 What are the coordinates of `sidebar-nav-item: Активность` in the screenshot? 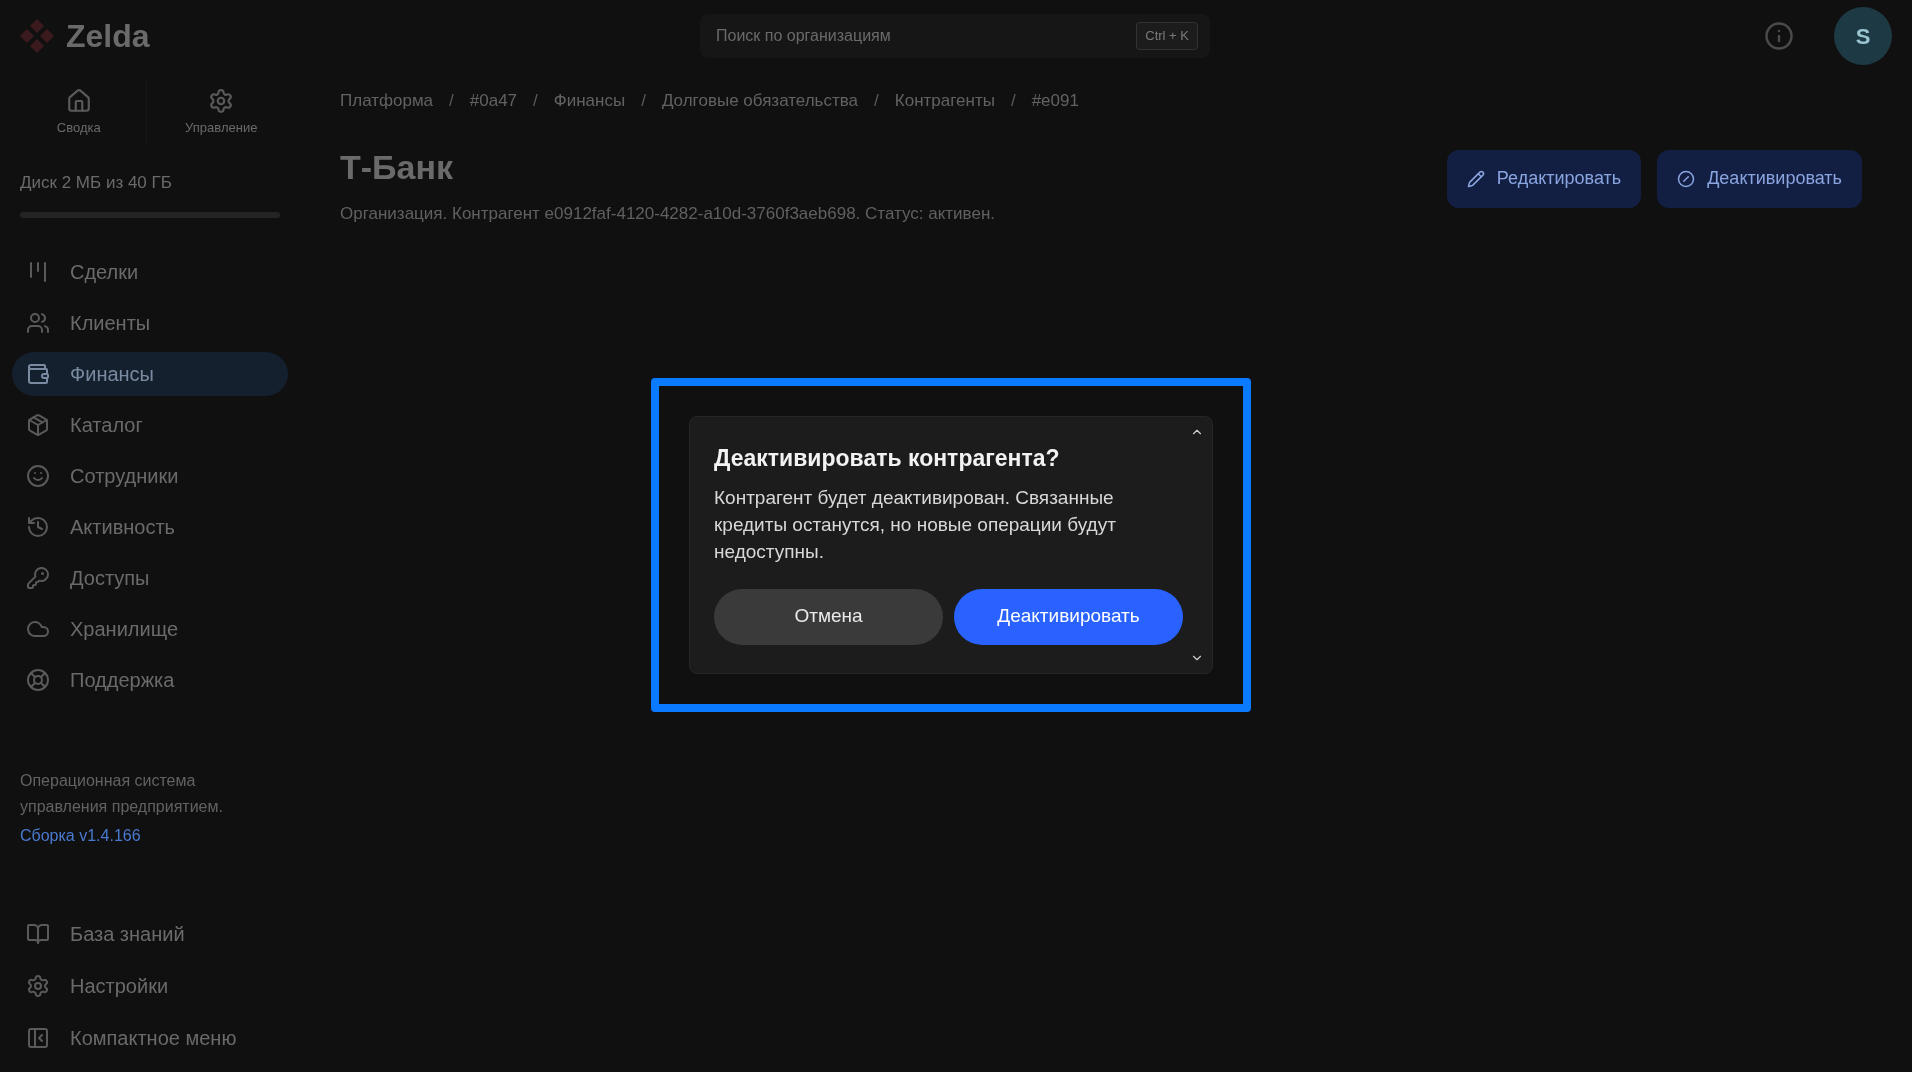 It's located at (150, 526).